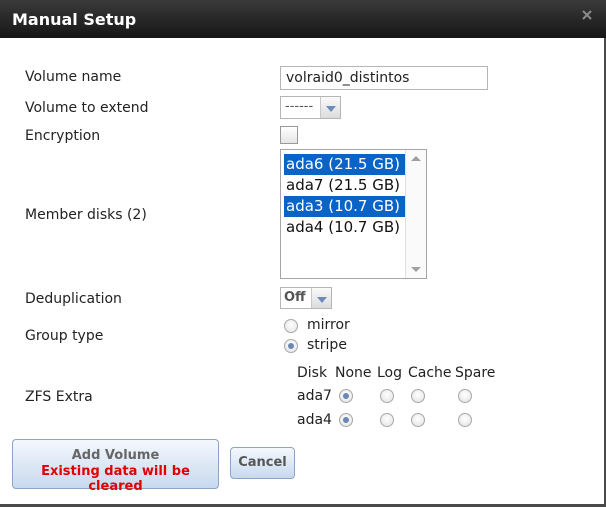 This screenshot has width=606, height=507. I want to click on deduplication-value: Off, so click(295, 297).